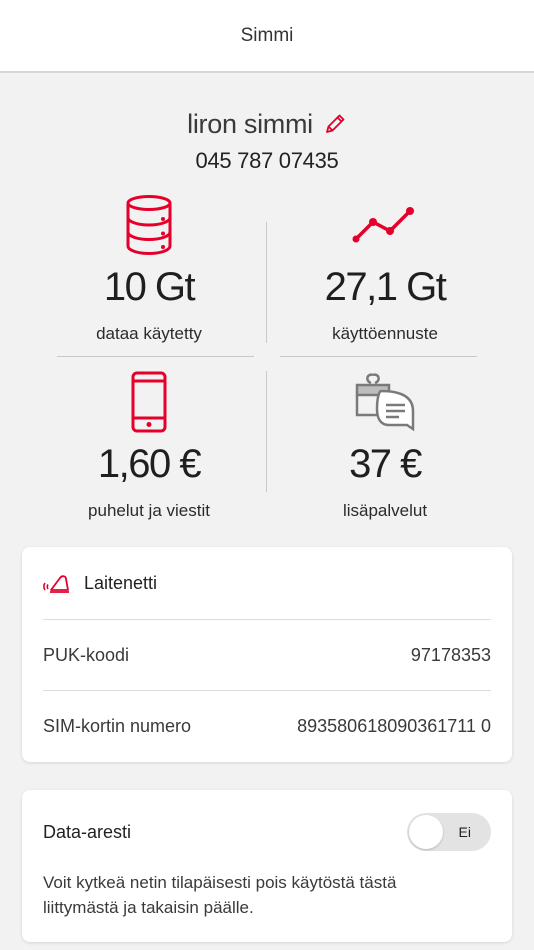 This screenshot has width=534, height=950. What do you see at coordinates (250, 123) in the screenshot?
I see `subscription-name: liron simmi` at bounding box center [250, 123].